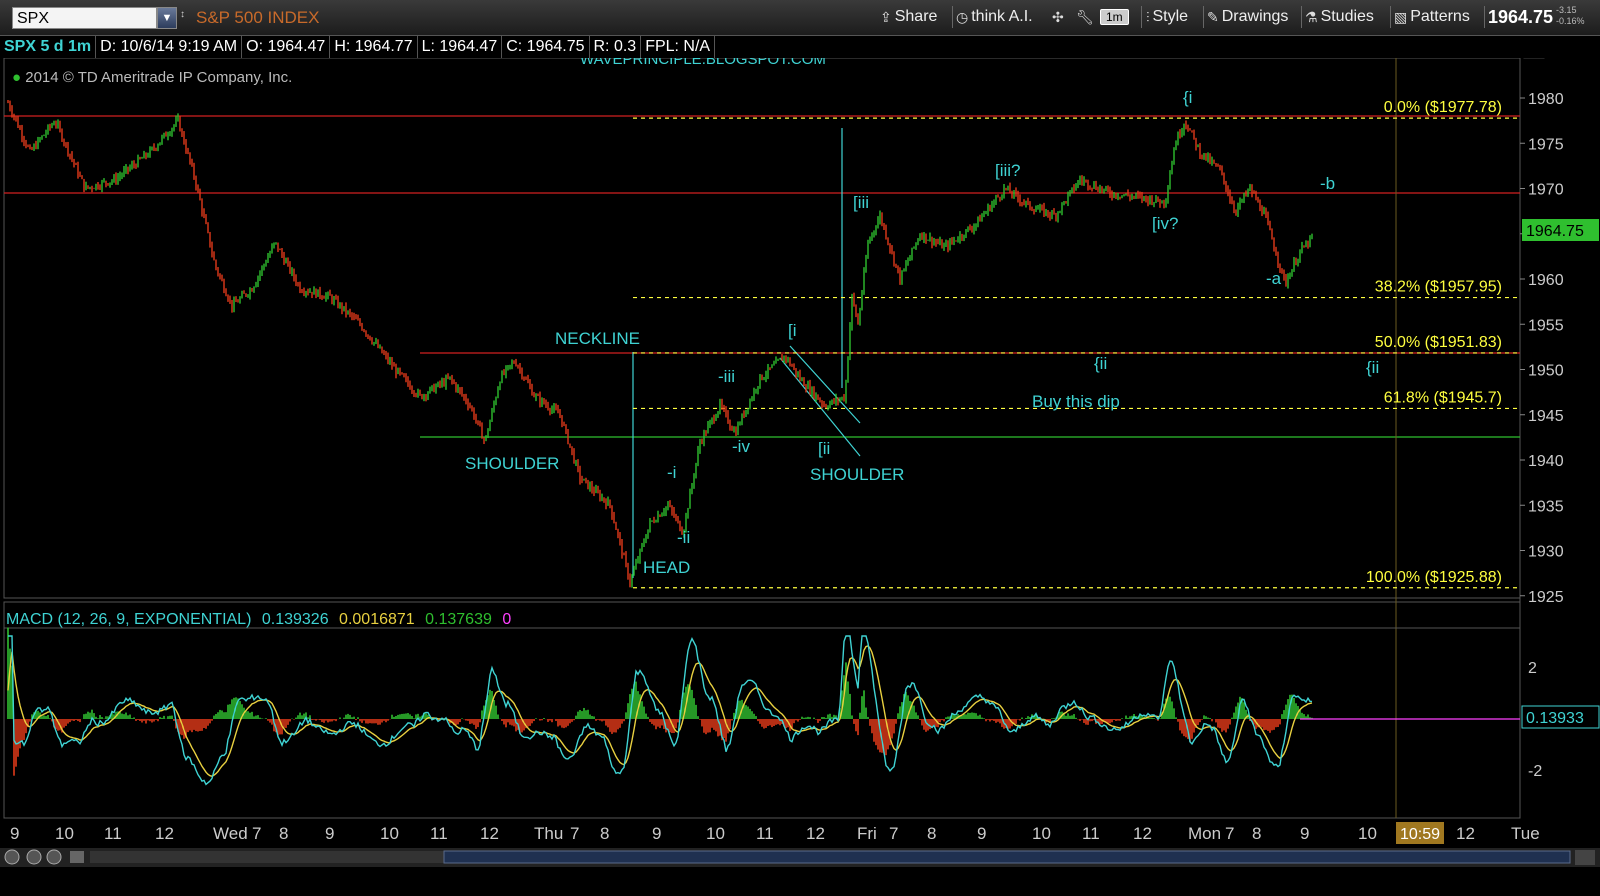 The image size is (1600, 896). I want to click on wave-minus-b-label: -b, so click(1327, 183).